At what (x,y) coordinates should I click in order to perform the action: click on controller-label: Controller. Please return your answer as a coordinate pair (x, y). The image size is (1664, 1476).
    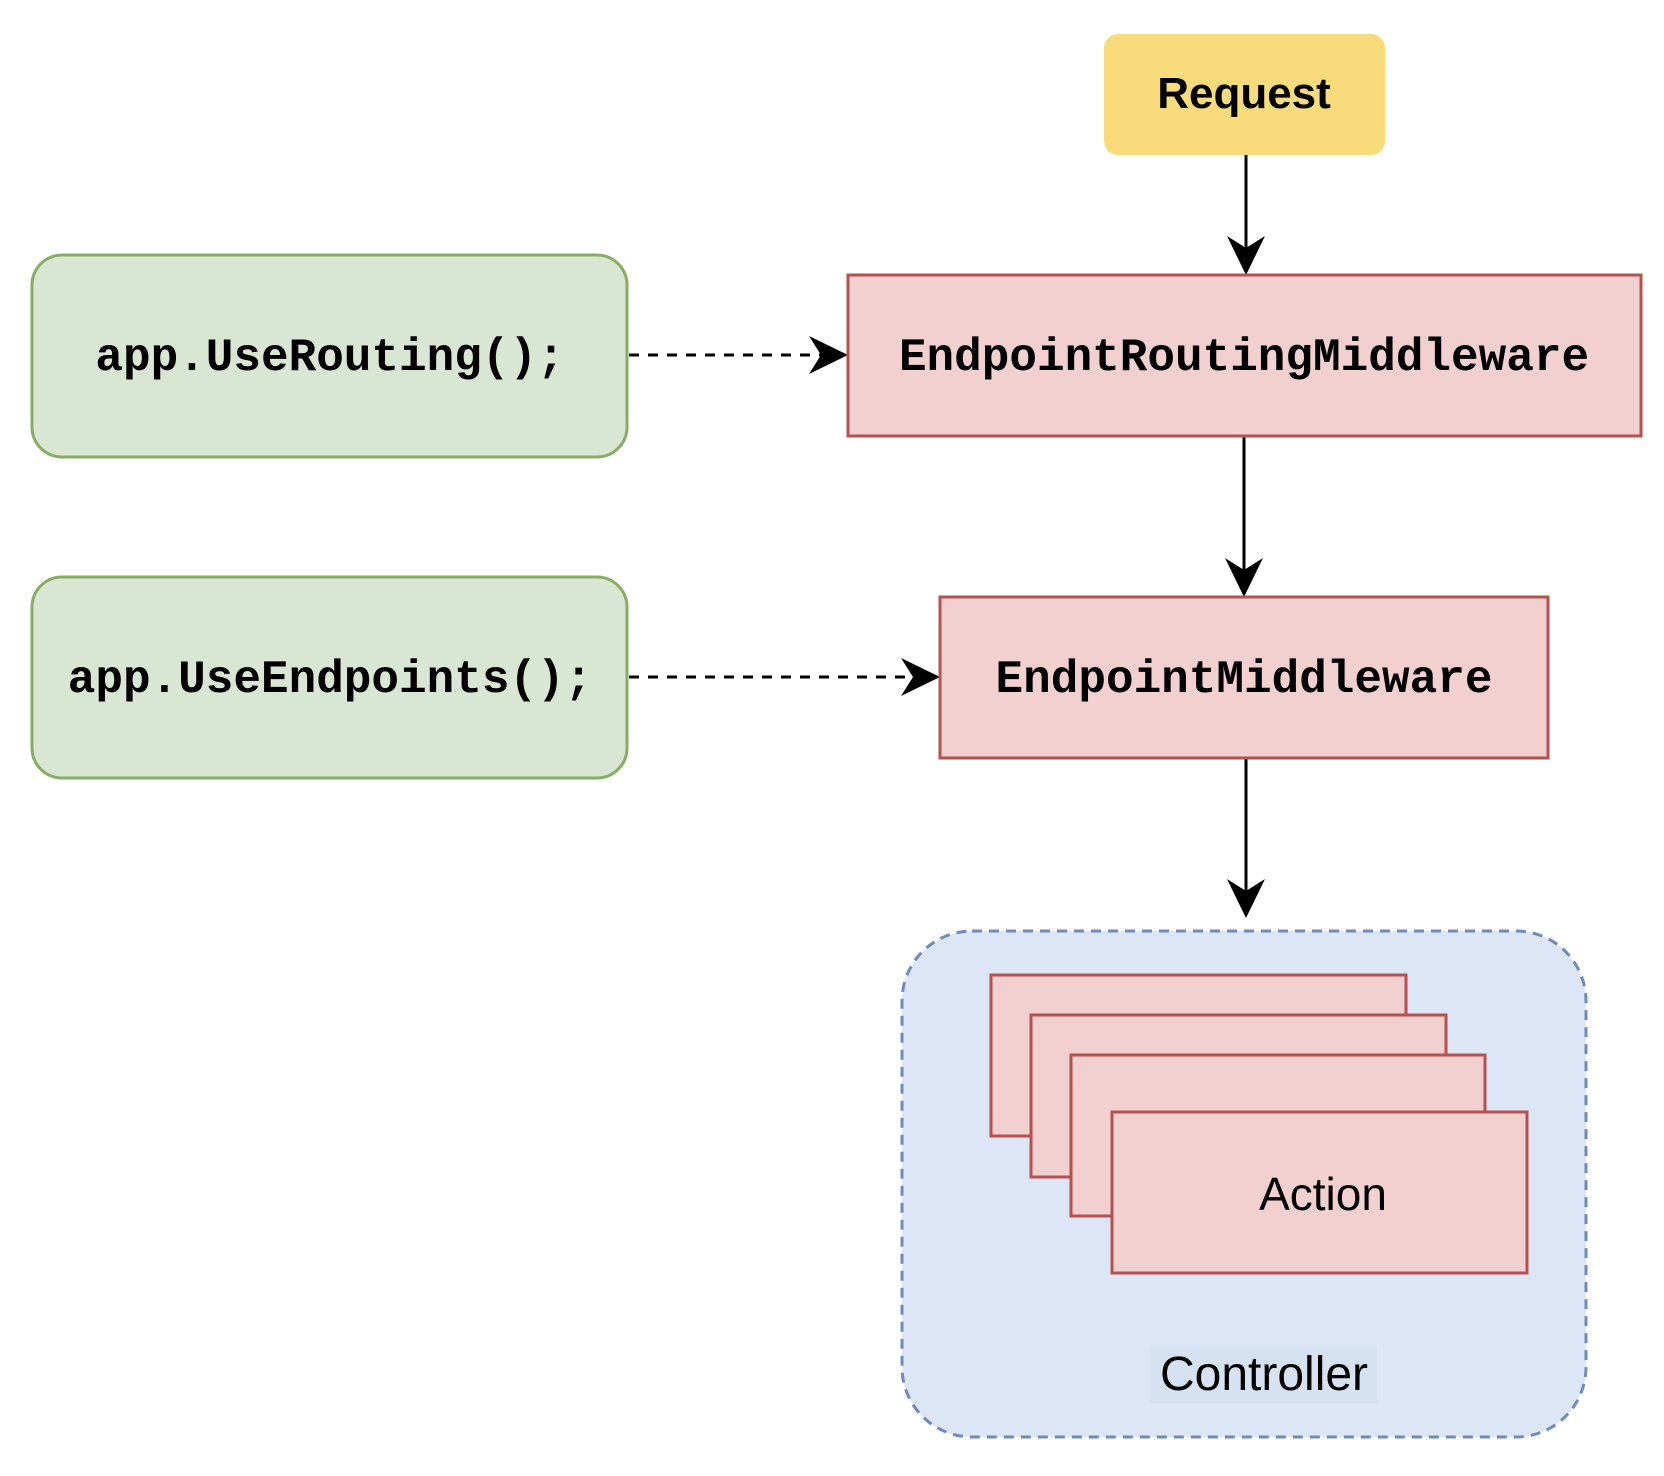
    Looking at the image, I should click on (1264, 1374).